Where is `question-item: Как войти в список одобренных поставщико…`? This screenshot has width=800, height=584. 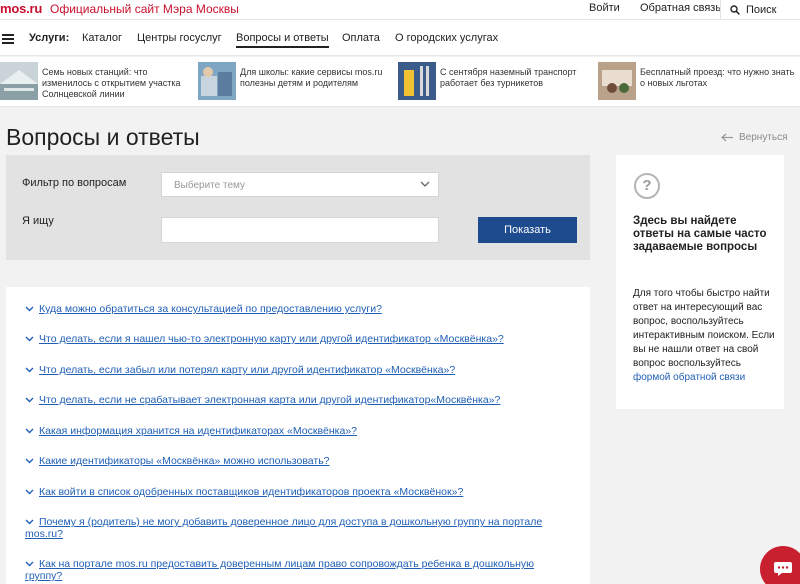
question-item: Как войти в список одобренных поставщико… is located at coordinates (295, 492).